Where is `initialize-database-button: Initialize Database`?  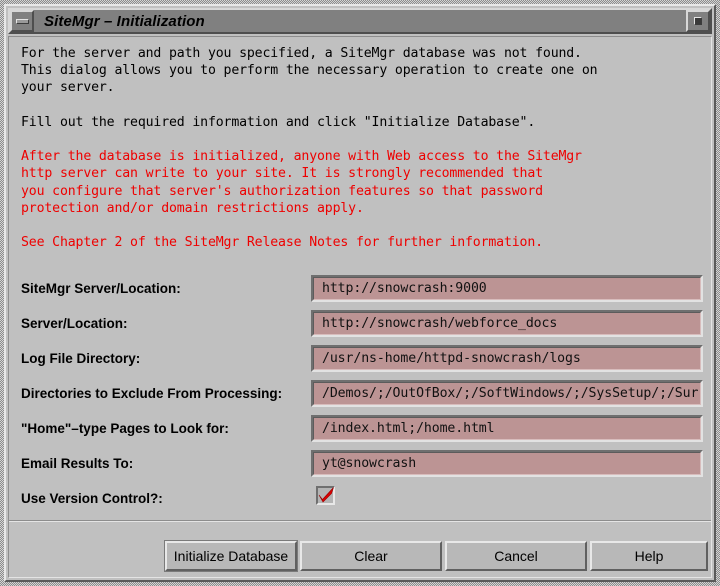 initialize-database-button: Initialize Database is located at coordinates (231, 556).